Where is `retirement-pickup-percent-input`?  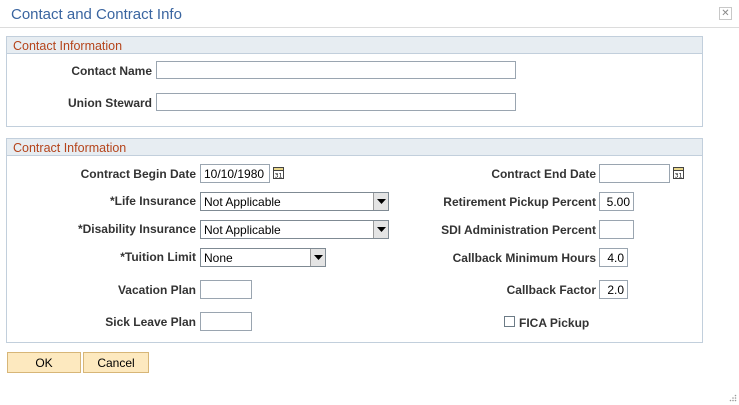
retirement-pickup-percent-input is located at coordinates (616, 201).